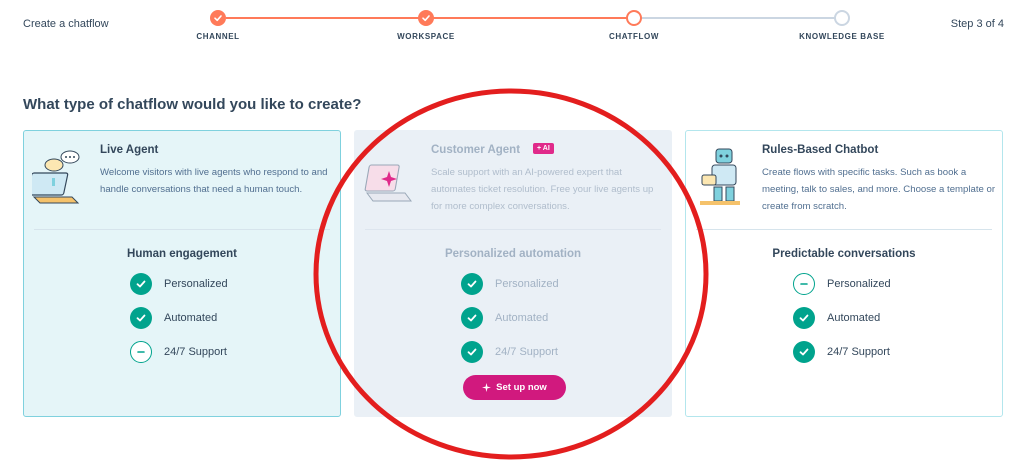  I want to click on card-title: Rules-Based Chatbot, so click(820, 150).